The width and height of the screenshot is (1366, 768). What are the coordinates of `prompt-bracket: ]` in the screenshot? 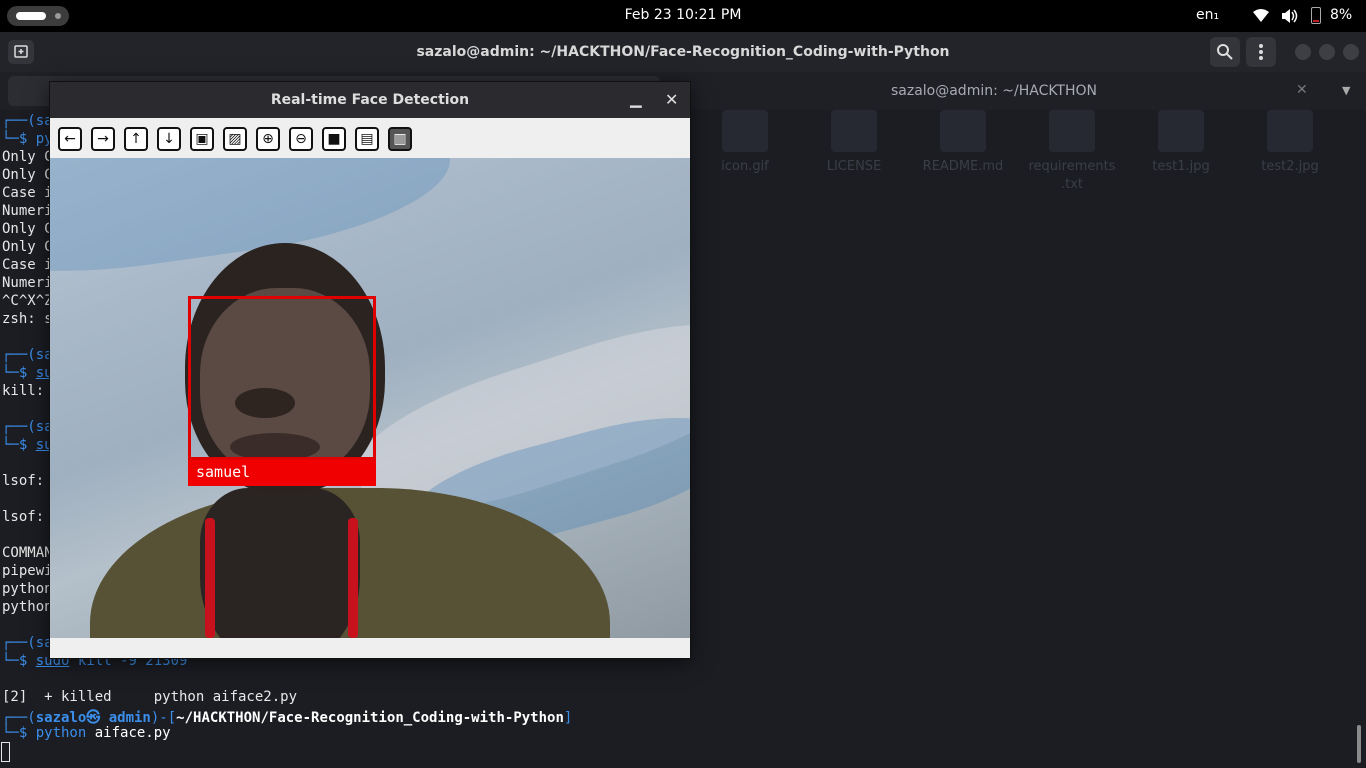 It's located at (568, 718).